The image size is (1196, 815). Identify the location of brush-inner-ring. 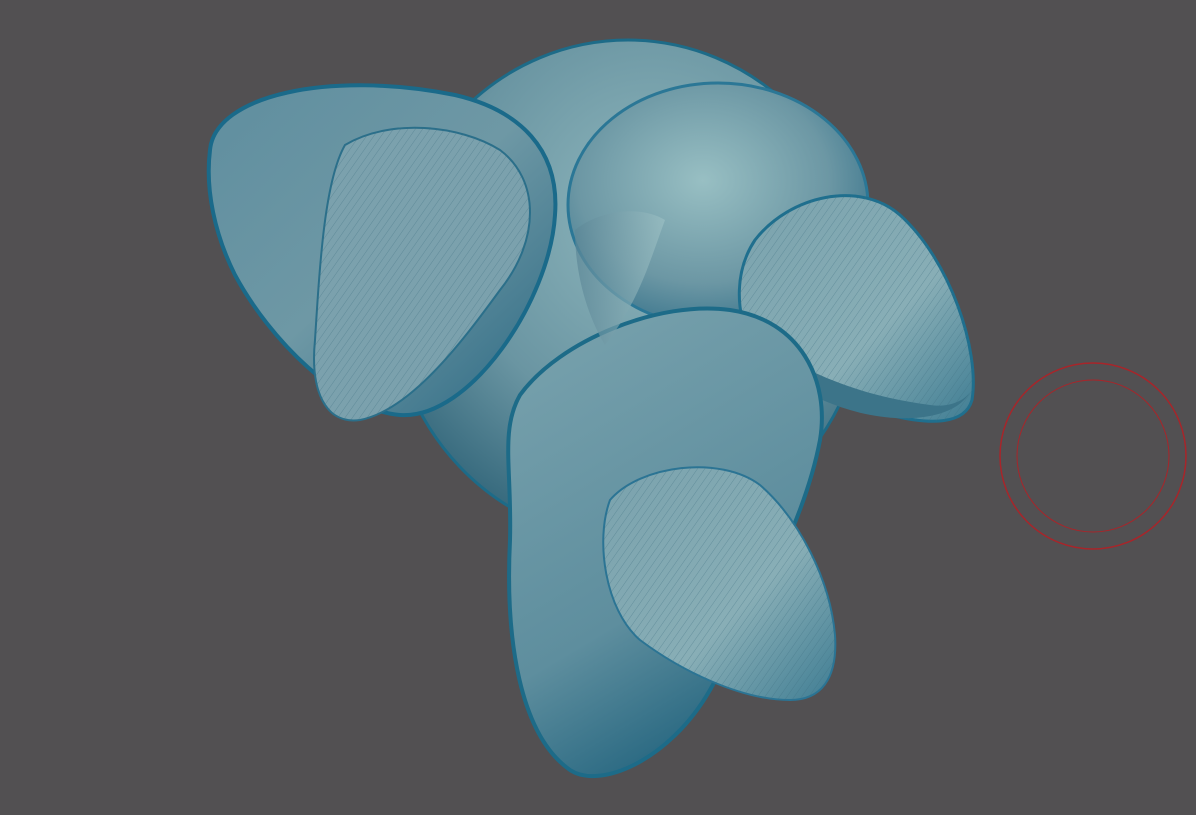
(1093, 456).